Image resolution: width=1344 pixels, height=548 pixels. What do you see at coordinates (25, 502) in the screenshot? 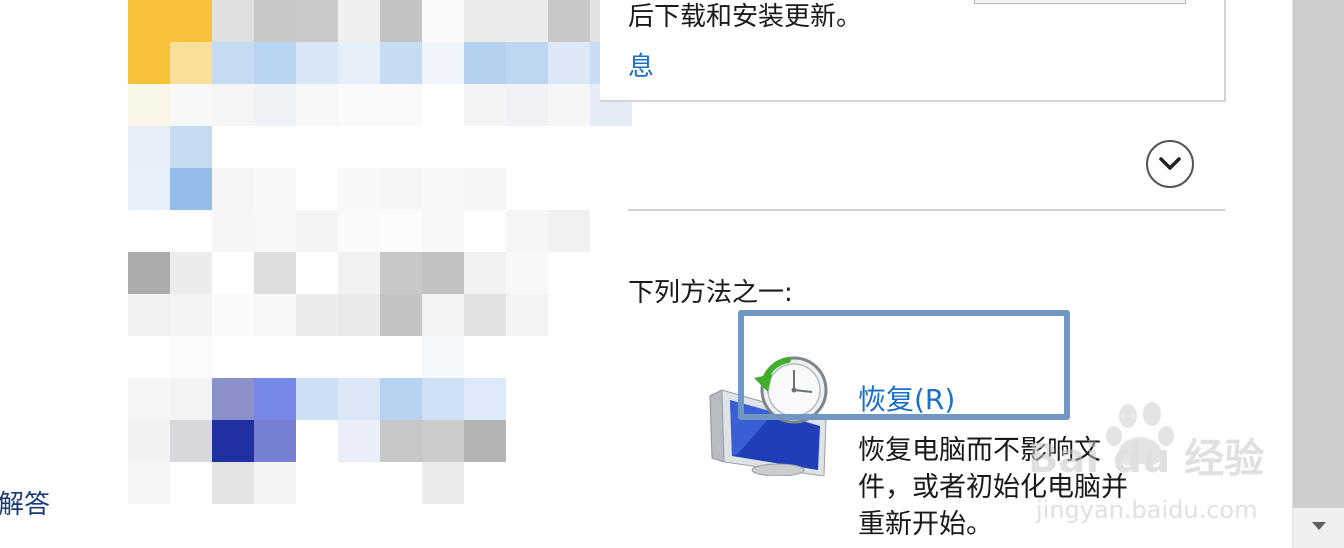
I see `answers-link: 解答` at bounding box center [25, 502].